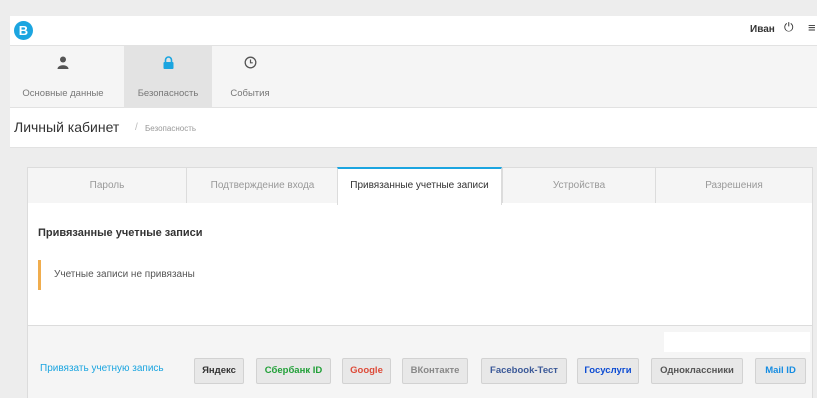 Image resolution: width=817 pixels, height=398 pixels. I want to click on mail-id-button: Mail ID, so click(780, 371).